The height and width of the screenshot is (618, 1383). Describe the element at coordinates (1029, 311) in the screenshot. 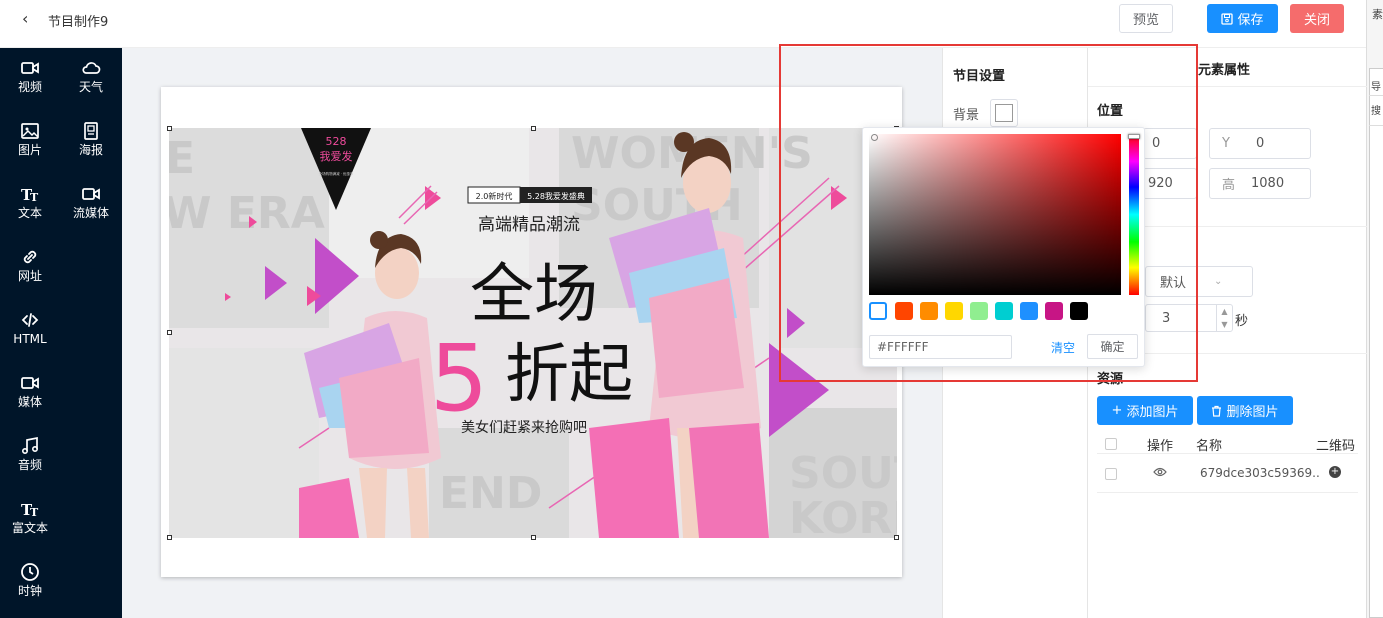

I see `preset-color-blue` at that location.